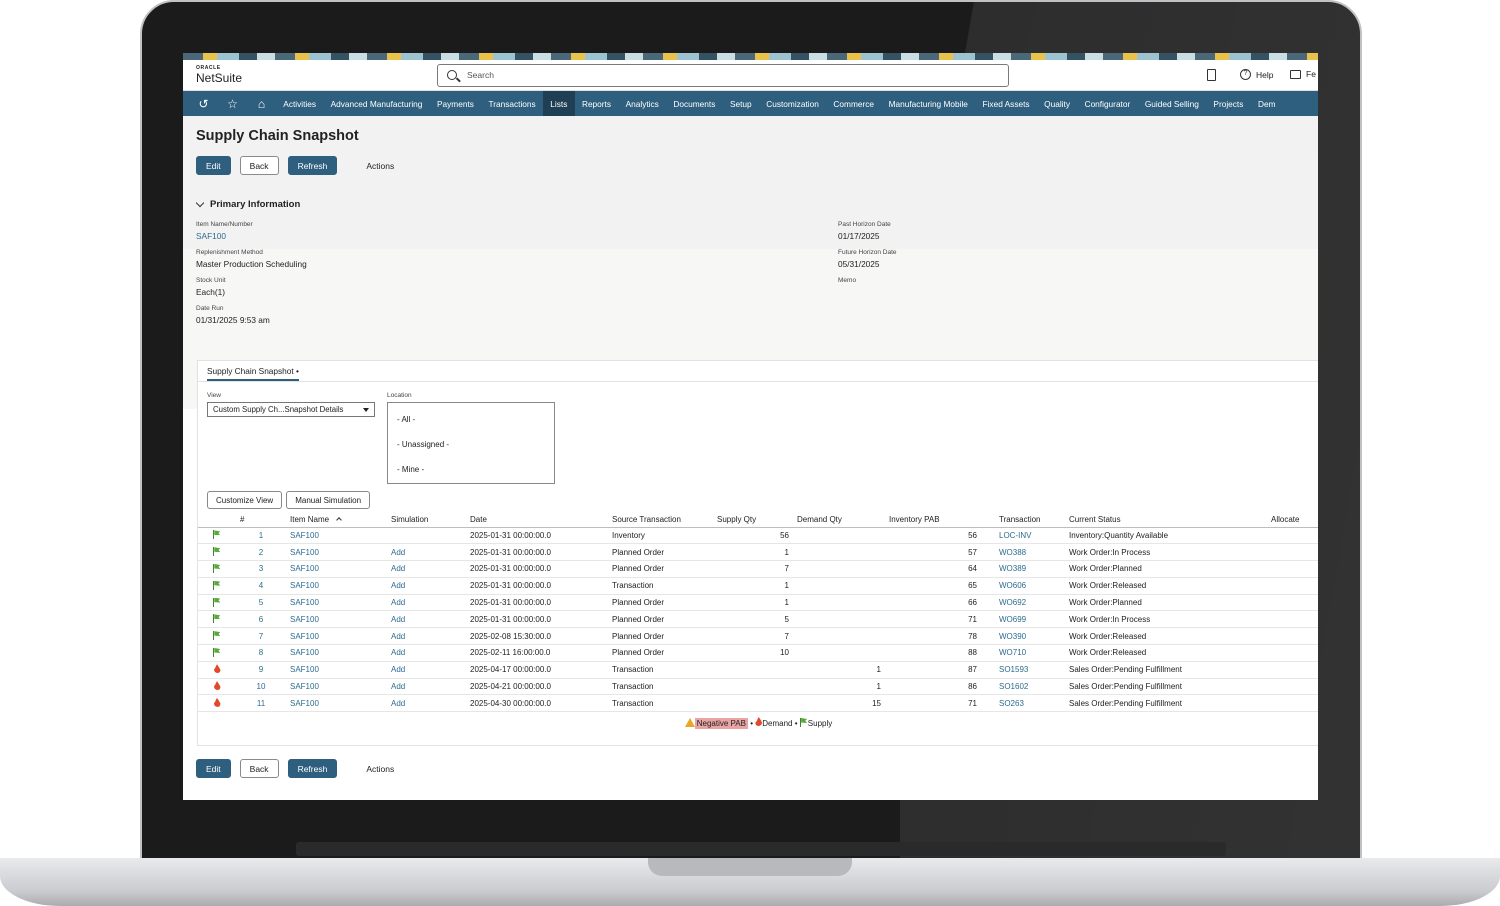 Image resolution: width=1500 pixels, height=906 pixels. I want to click on col-simulation: Simulation, so click(426, 520).